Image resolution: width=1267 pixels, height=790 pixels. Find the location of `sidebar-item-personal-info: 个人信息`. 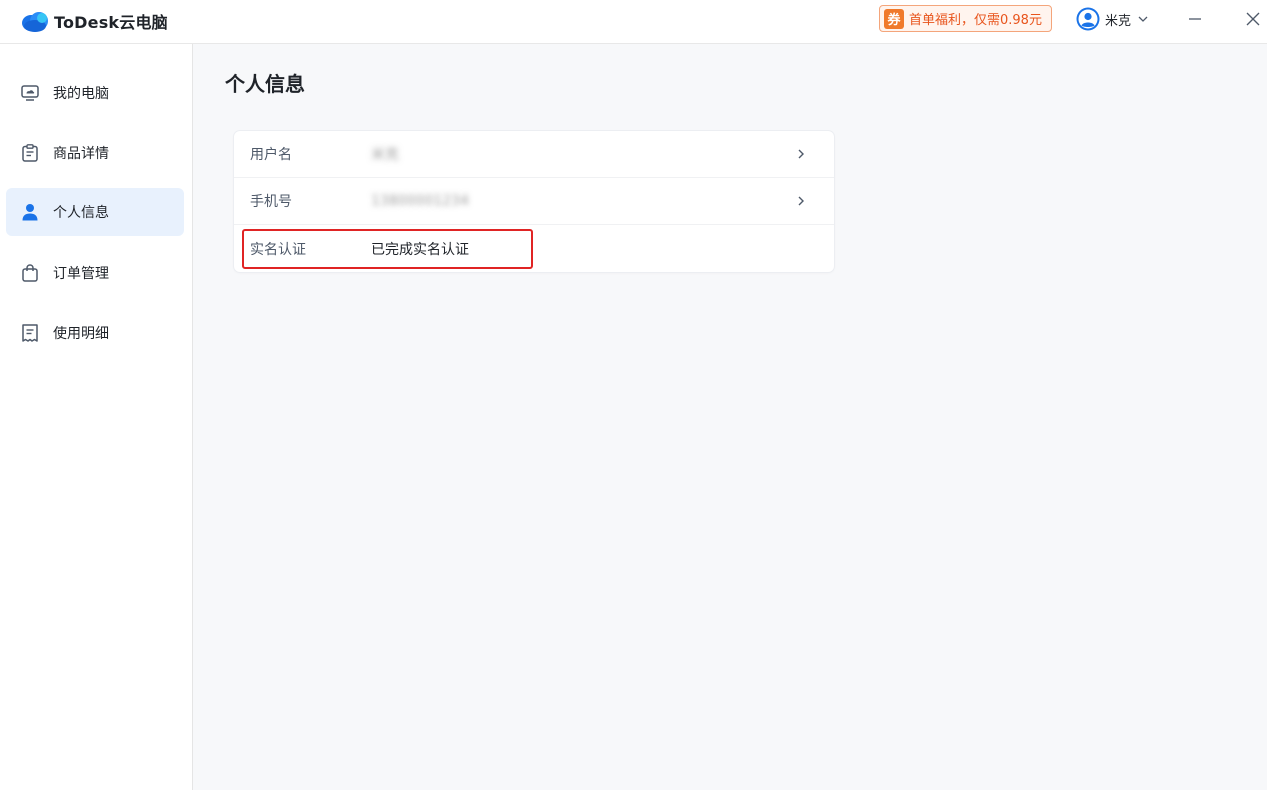

sidebar-item-personal-info: 个人信息 is located at coordinates (95, 212).